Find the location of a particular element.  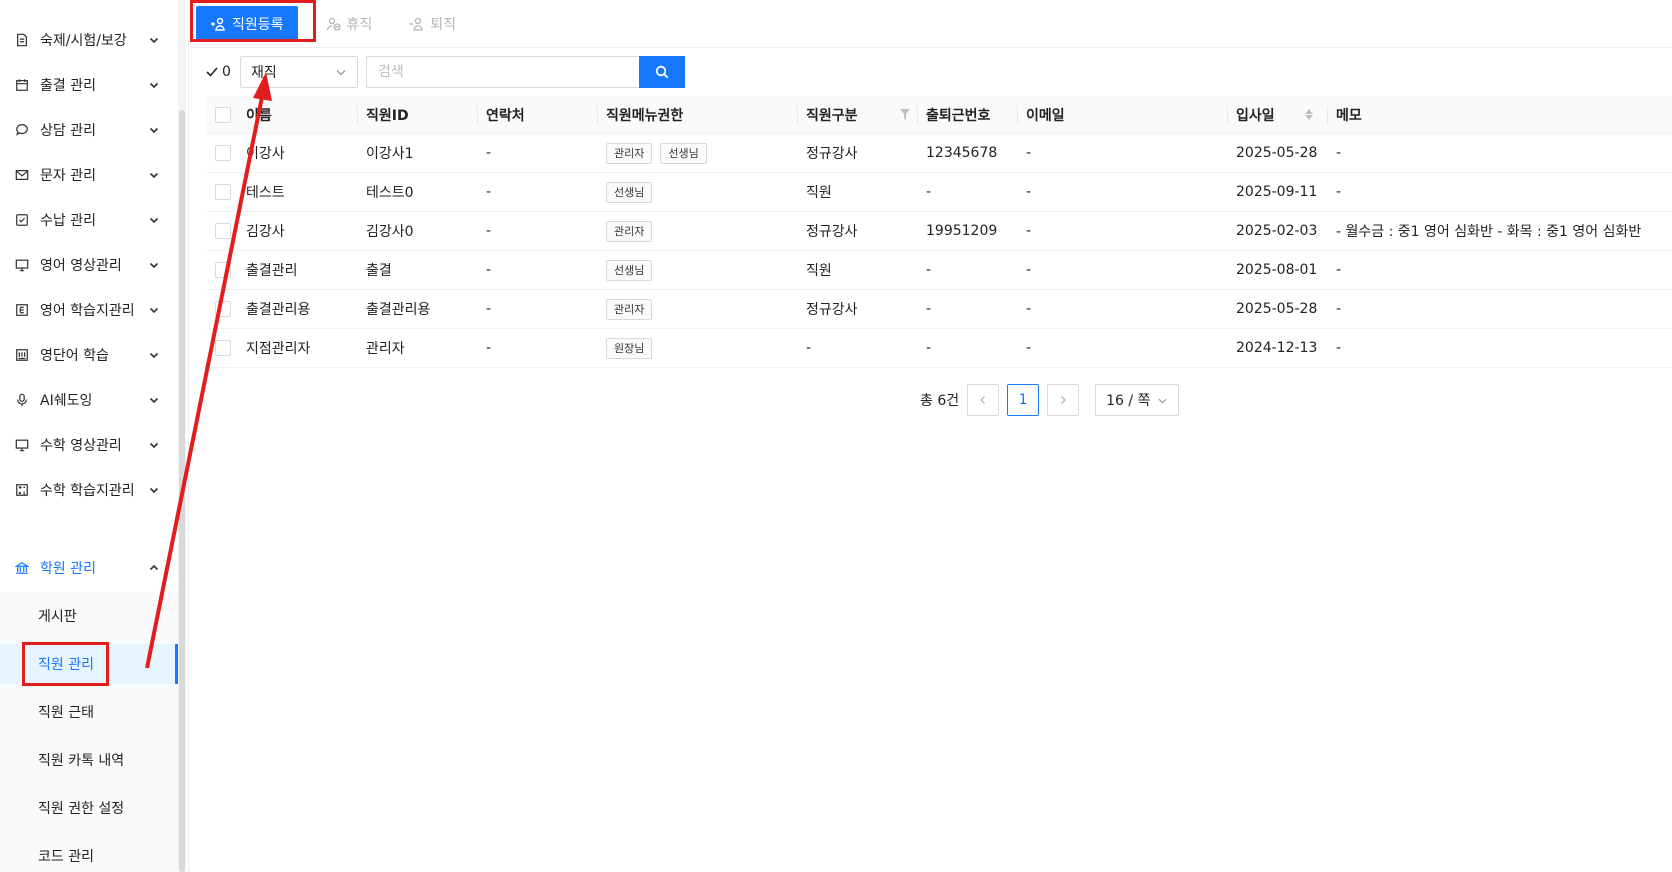

sidebar-subitem-staff-kakaotalk: 직원 카톡 내역 is located at coordinates (89, 760).